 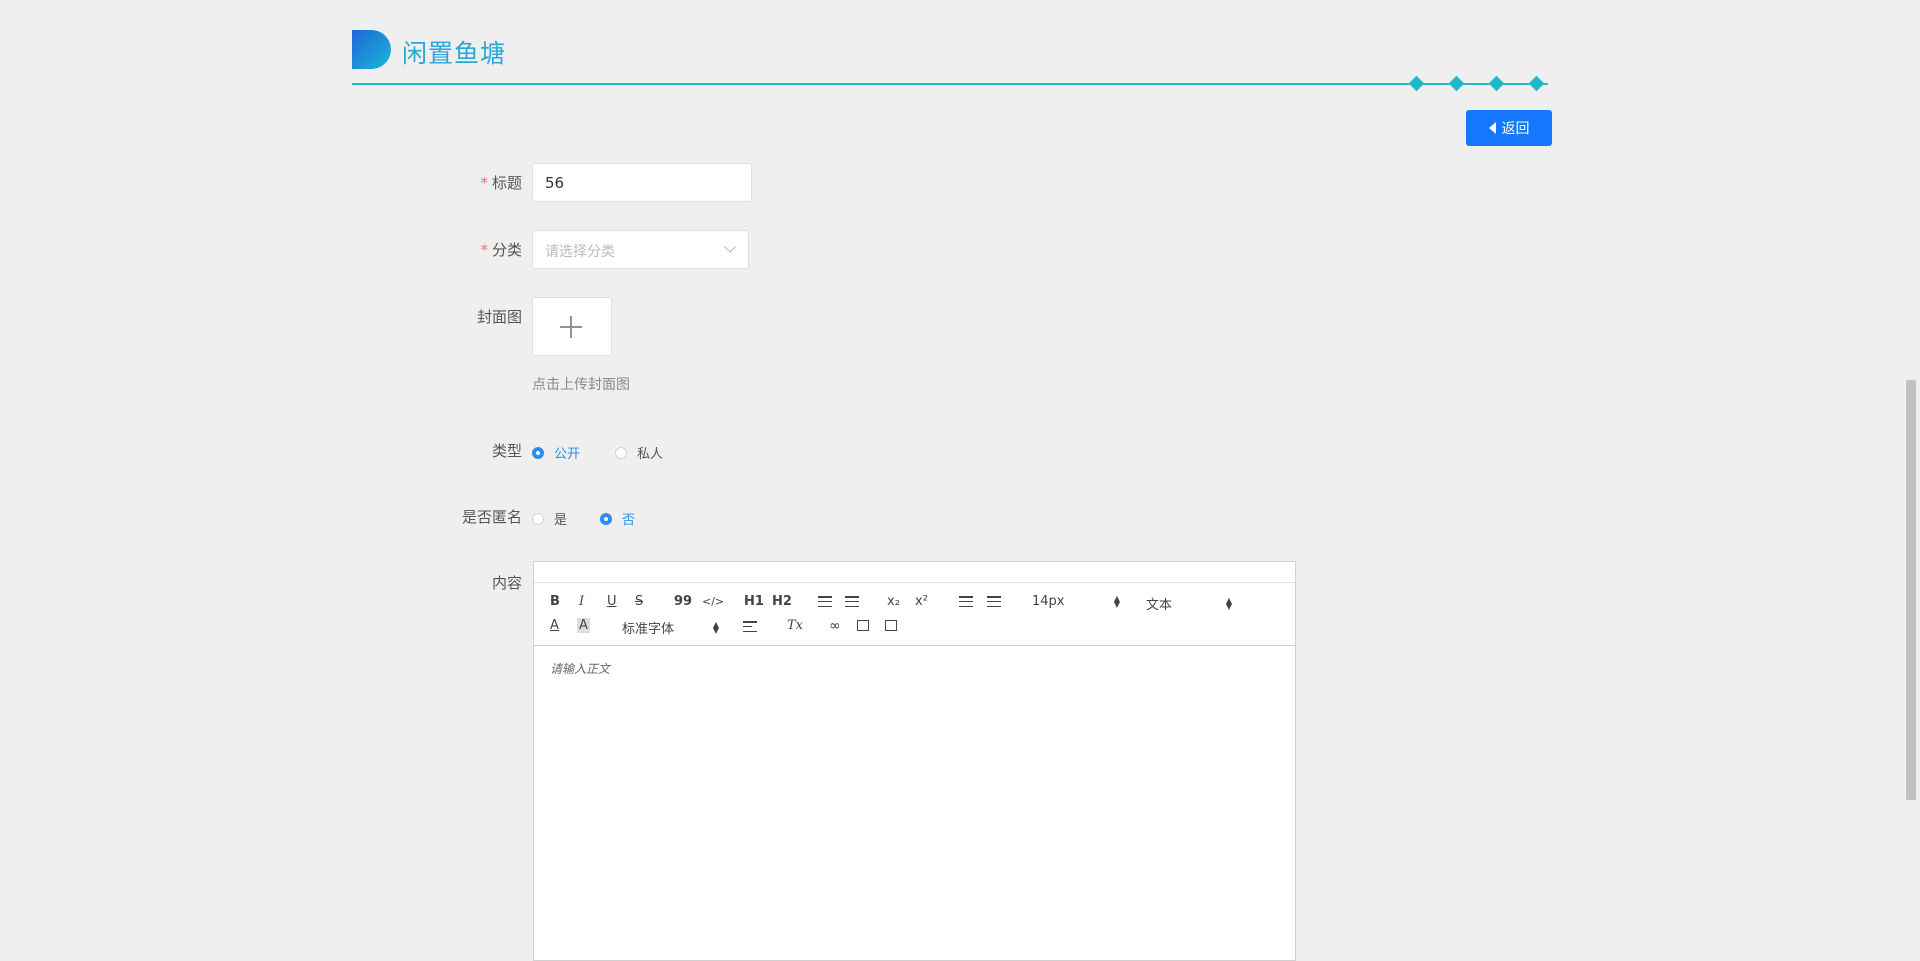 What do you see at coordinates (1911, 590) in the screenshot?
I see `page-scrollbar` at bounding box center [1911, 590].